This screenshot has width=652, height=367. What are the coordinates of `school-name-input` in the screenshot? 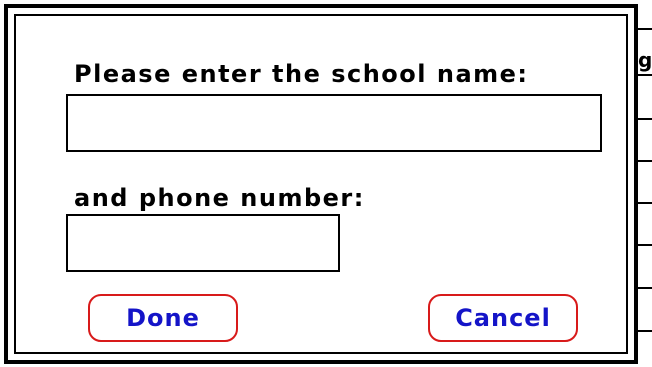 It's located at (334, 123).